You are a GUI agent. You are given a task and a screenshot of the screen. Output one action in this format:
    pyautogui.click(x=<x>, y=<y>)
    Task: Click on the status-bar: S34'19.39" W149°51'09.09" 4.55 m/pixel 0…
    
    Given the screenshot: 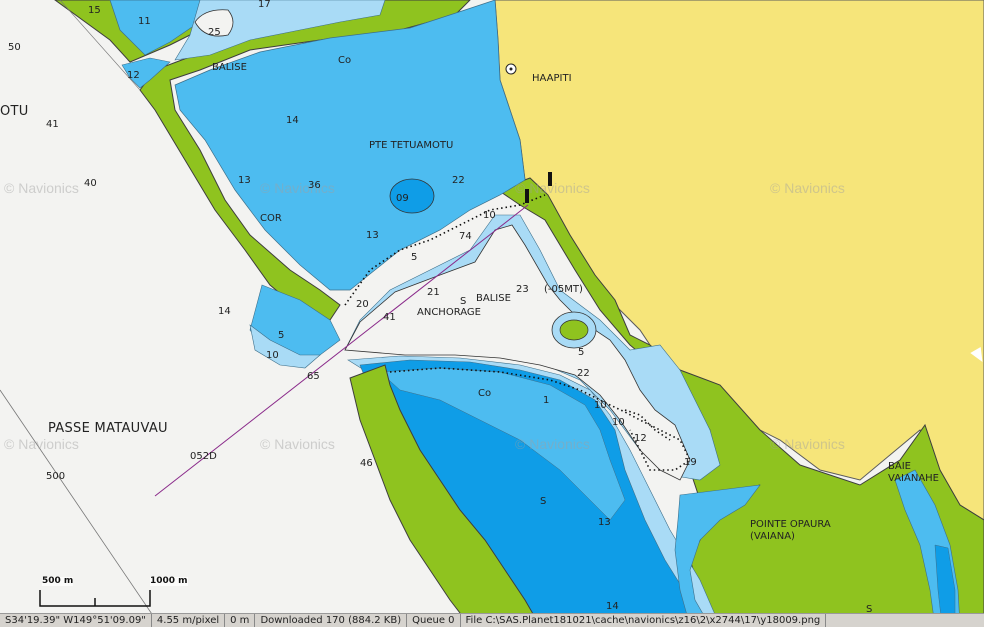 What is the action you would take?
    pyautogui.click(x=492, y=620)
    